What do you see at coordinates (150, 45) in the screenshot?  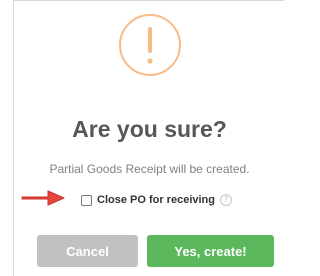 I see `exclamation-circle-icon` at bounding box center [150, 45].